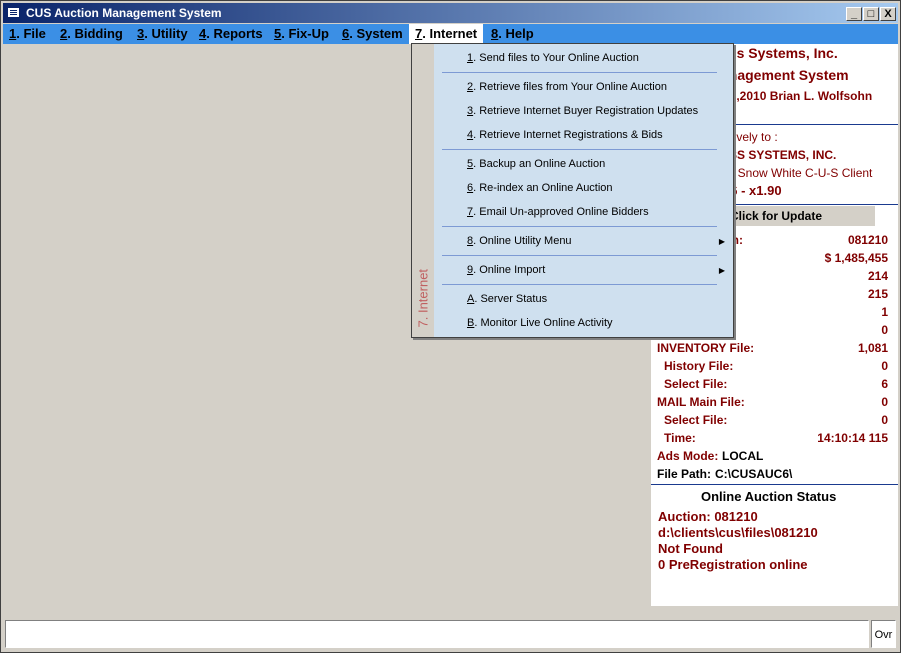 Image resolution: width=901 pixels, height=653 pixels. I want to click on menu-item-online-import: 9. Online Import, so click(506, 270).